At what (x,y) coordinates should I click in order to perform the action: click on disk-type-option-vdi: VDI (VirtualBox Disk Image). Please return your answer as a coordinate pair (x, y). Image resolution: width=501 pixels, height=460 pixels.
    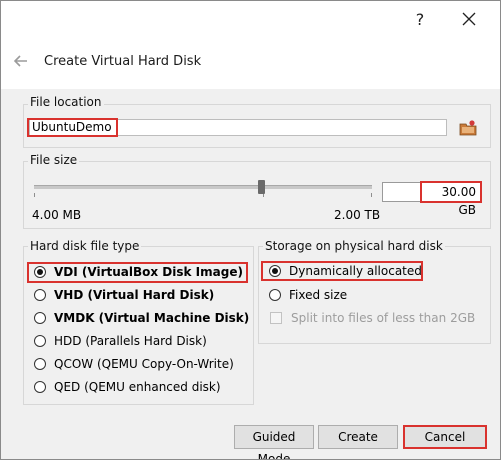
    Looking at the image, I should click on (138, 272).